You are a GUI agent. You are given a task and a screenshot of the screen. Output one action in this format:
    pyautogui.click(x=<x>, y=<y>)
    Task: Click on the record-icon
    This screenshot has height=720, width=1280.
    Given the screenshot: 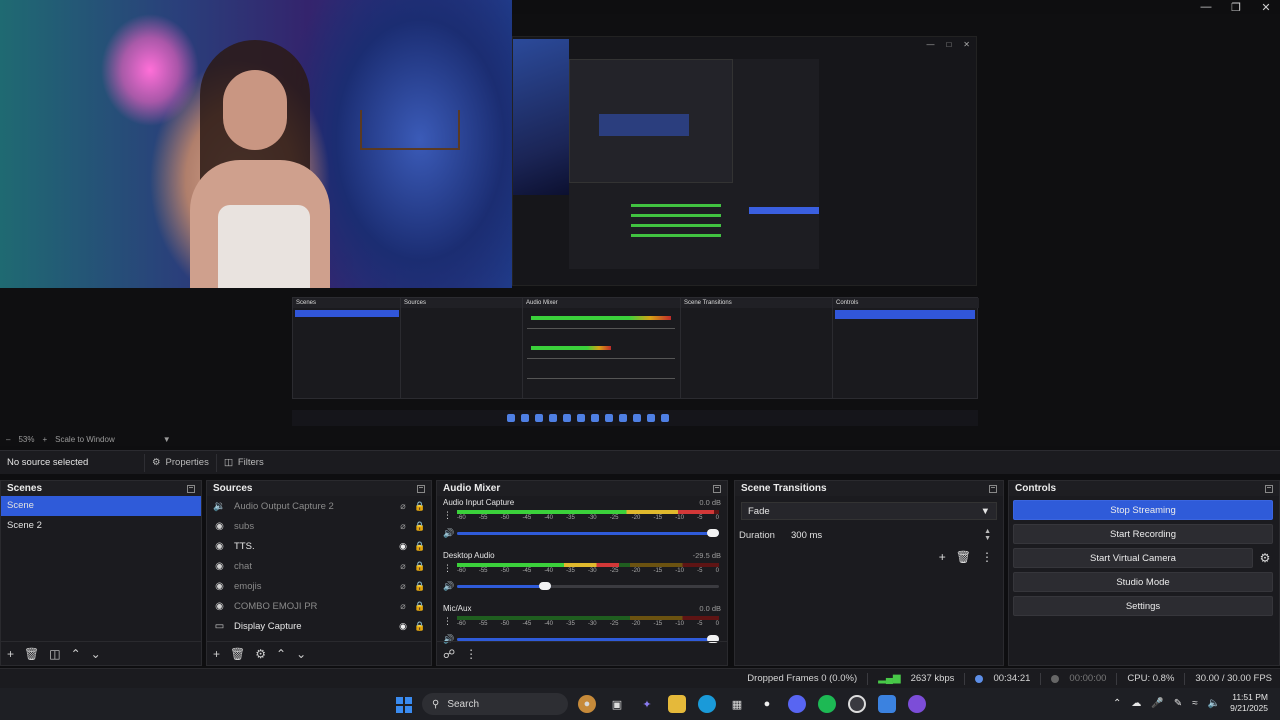 What is the action you would take?
    pyautogui.click(x=1055, y=678)
    